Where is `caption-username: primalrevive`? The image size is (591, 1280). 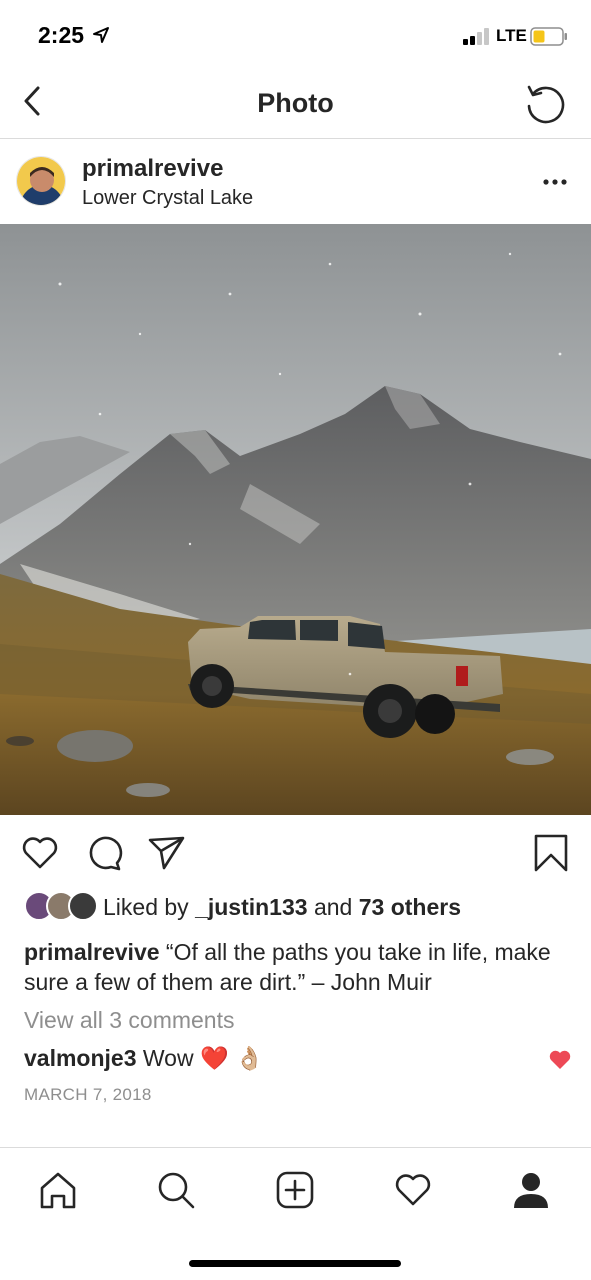 caption-username: primalrevive is located at coordinates (92, 952).